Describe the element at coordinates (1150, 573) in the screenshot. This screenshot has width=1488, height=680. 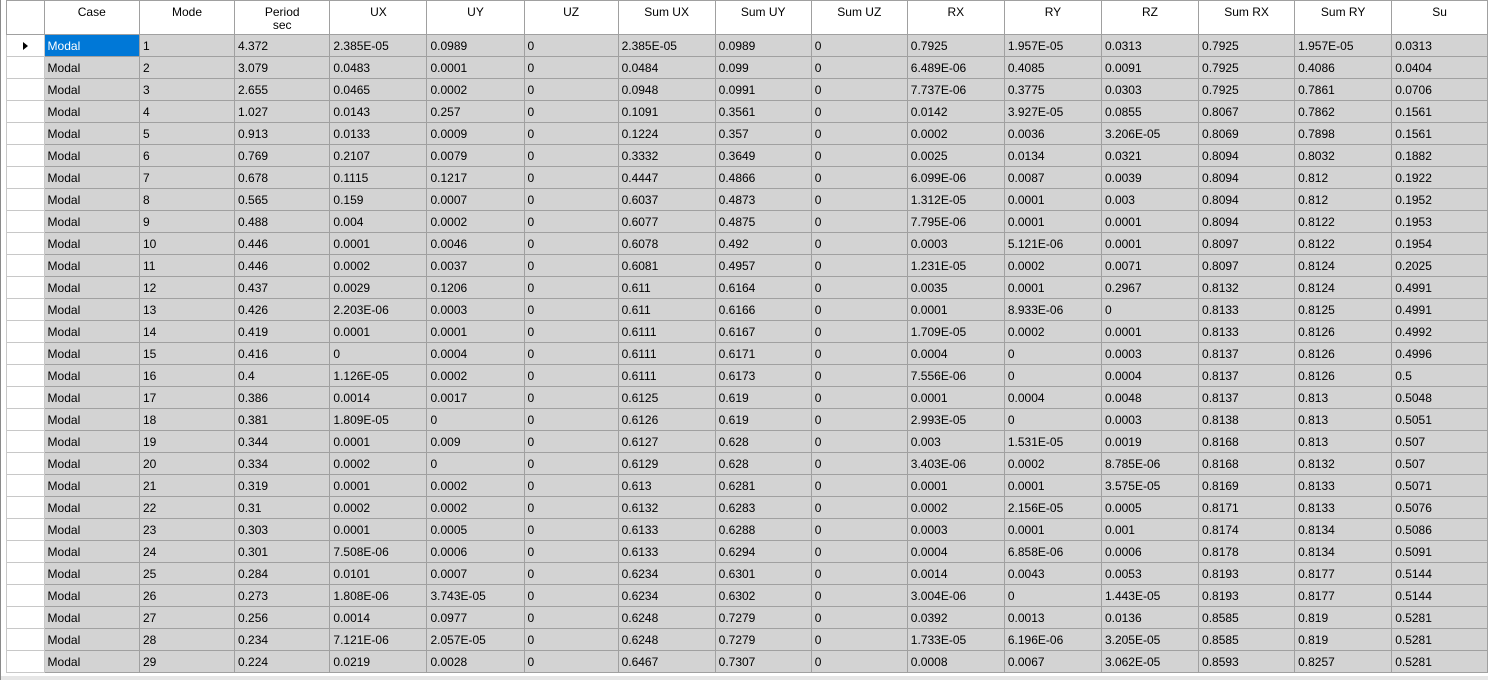
I see `table-cell: 0.0053` at that location.